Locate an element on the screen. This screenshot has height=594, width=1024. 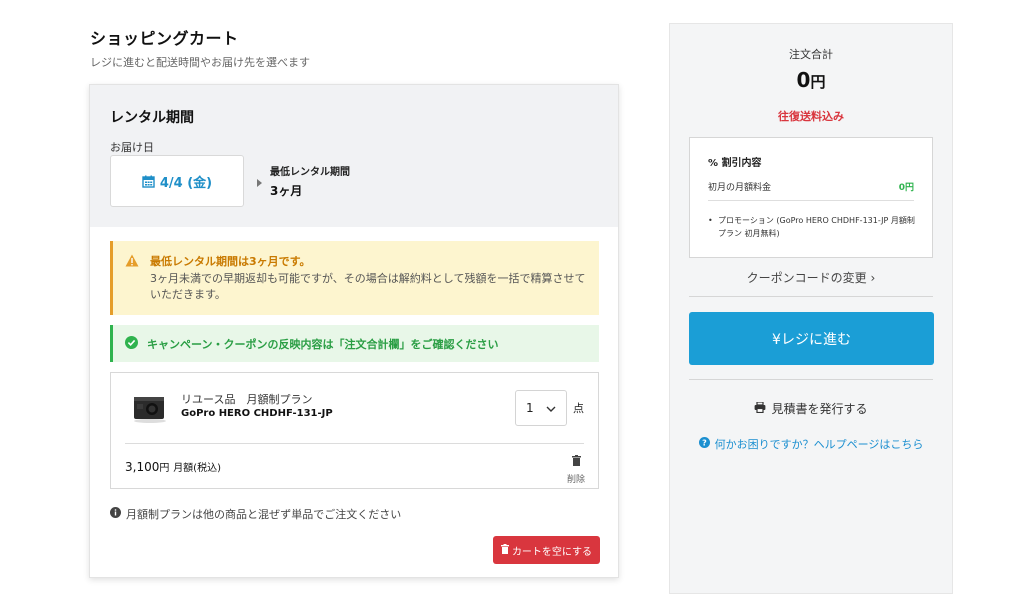
order-total: 0円 is located at coordinates (811, 80).